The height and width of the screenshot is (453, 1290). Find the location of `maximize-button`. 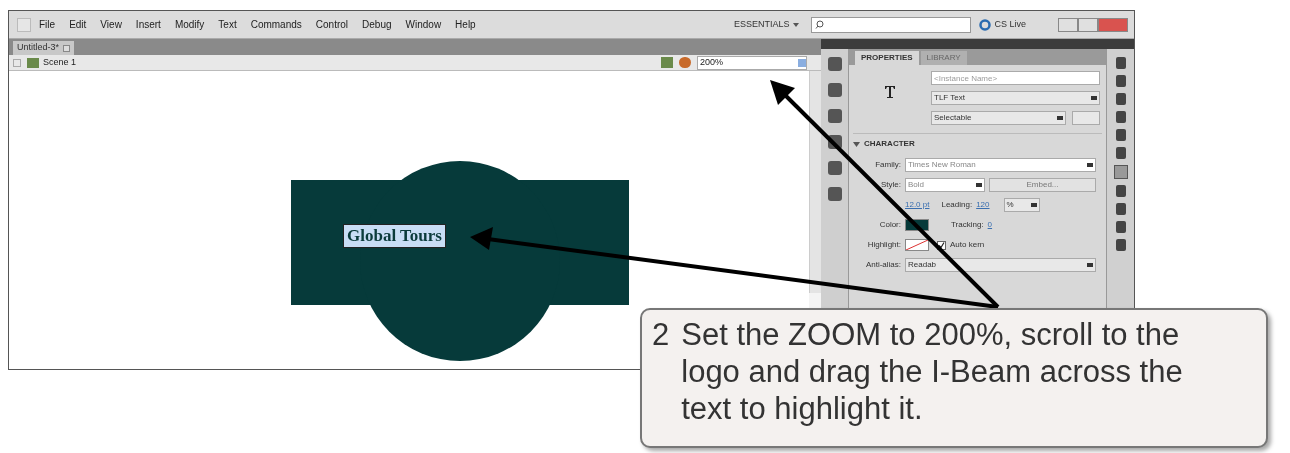

maximize-button is located at coordinates (1088, 24).